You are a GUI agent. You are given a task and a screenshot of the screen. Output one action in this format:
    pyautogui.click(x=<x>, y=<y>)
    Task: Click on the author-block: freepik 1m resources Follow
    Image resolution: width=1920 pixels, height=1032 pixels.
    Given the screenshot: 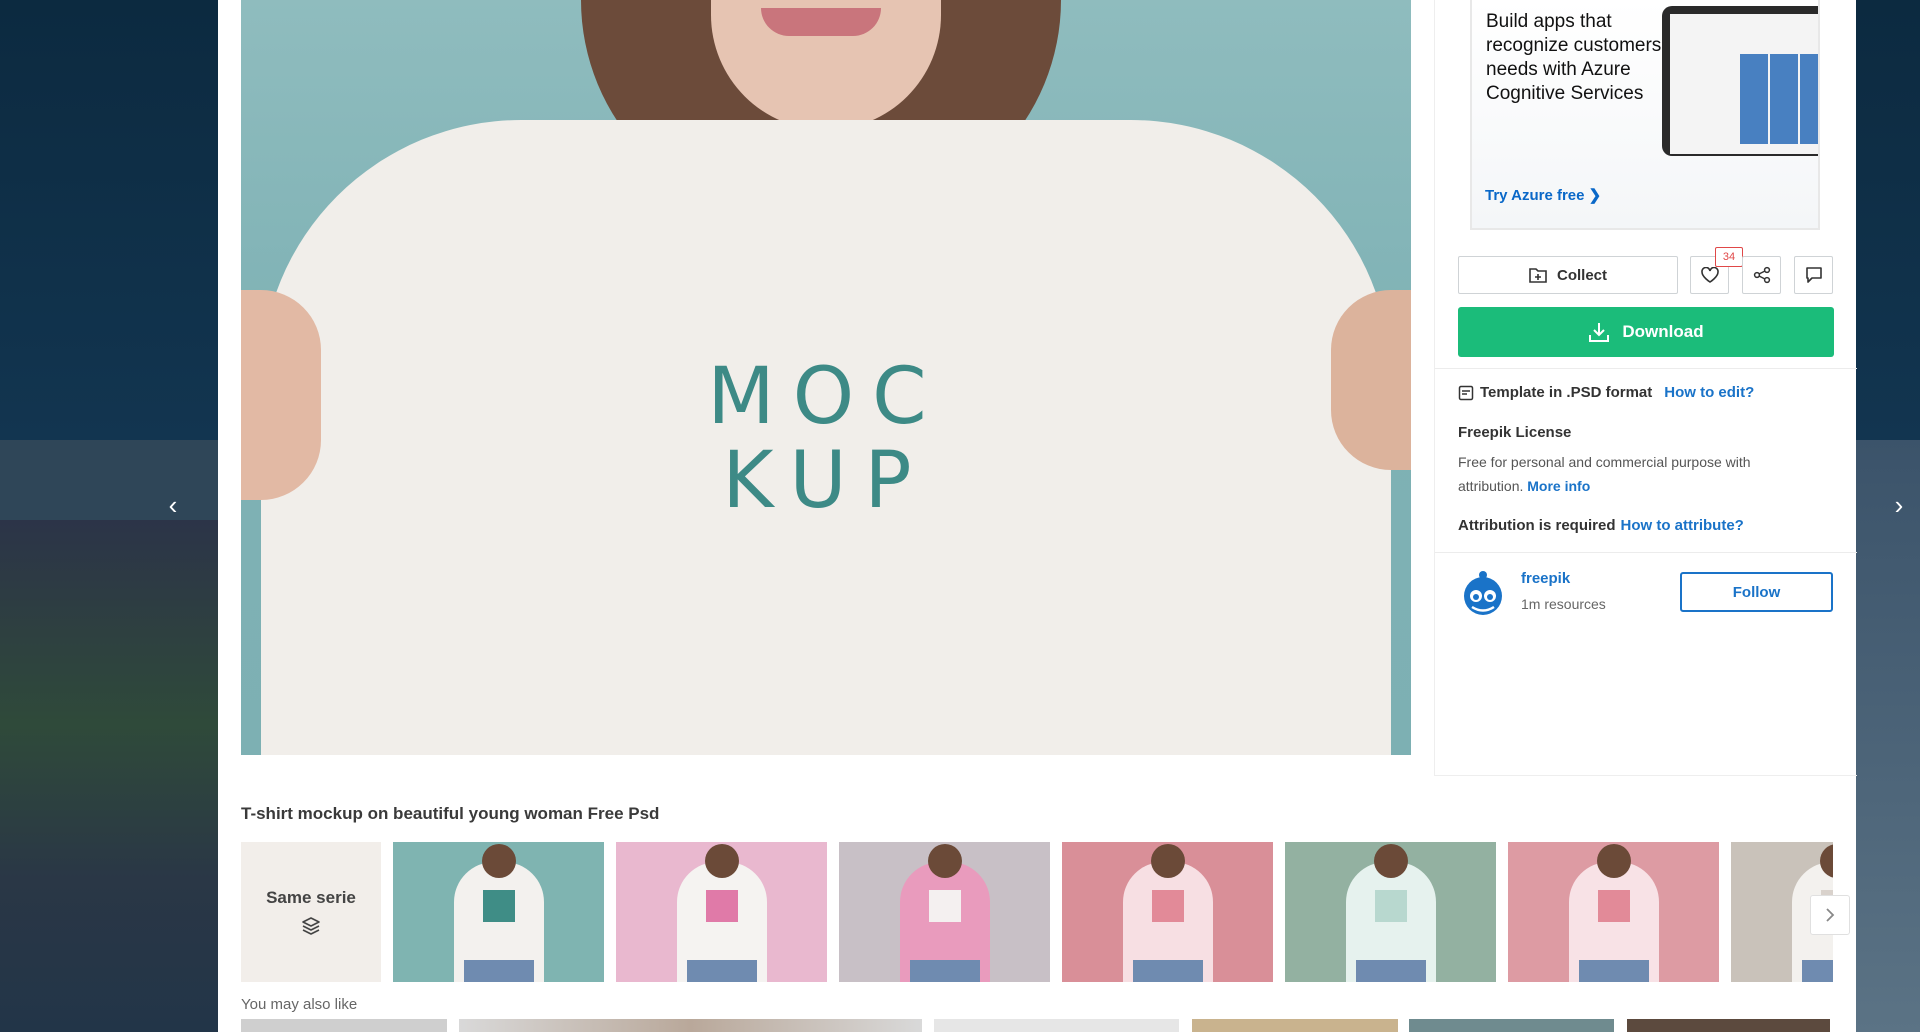 What is the action you would take?
    pyautogui.click(x=1646, y=595)
    